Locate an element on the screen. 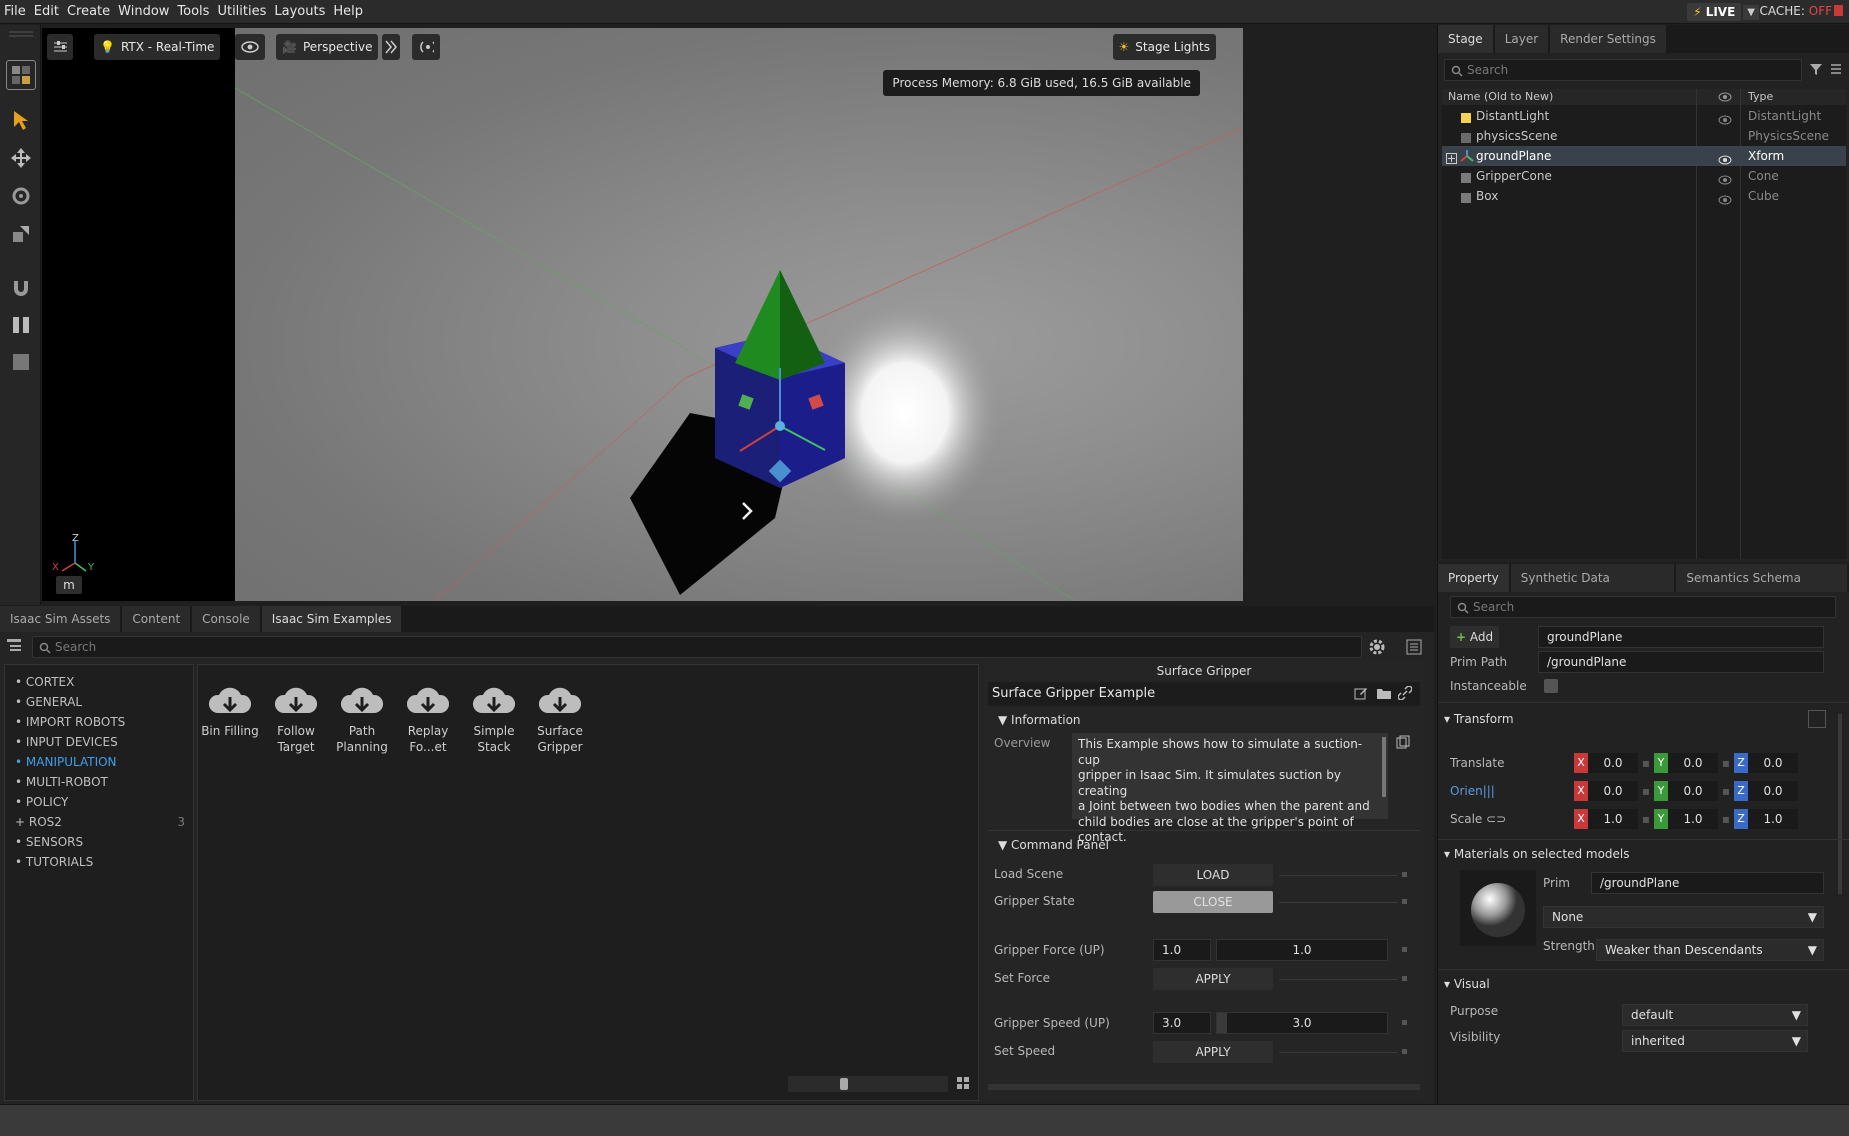 The width and height of the screenshot is (1849, 1136). tree-row-groundplane: groundPlane Xform is located at coordinates (1644, 156).